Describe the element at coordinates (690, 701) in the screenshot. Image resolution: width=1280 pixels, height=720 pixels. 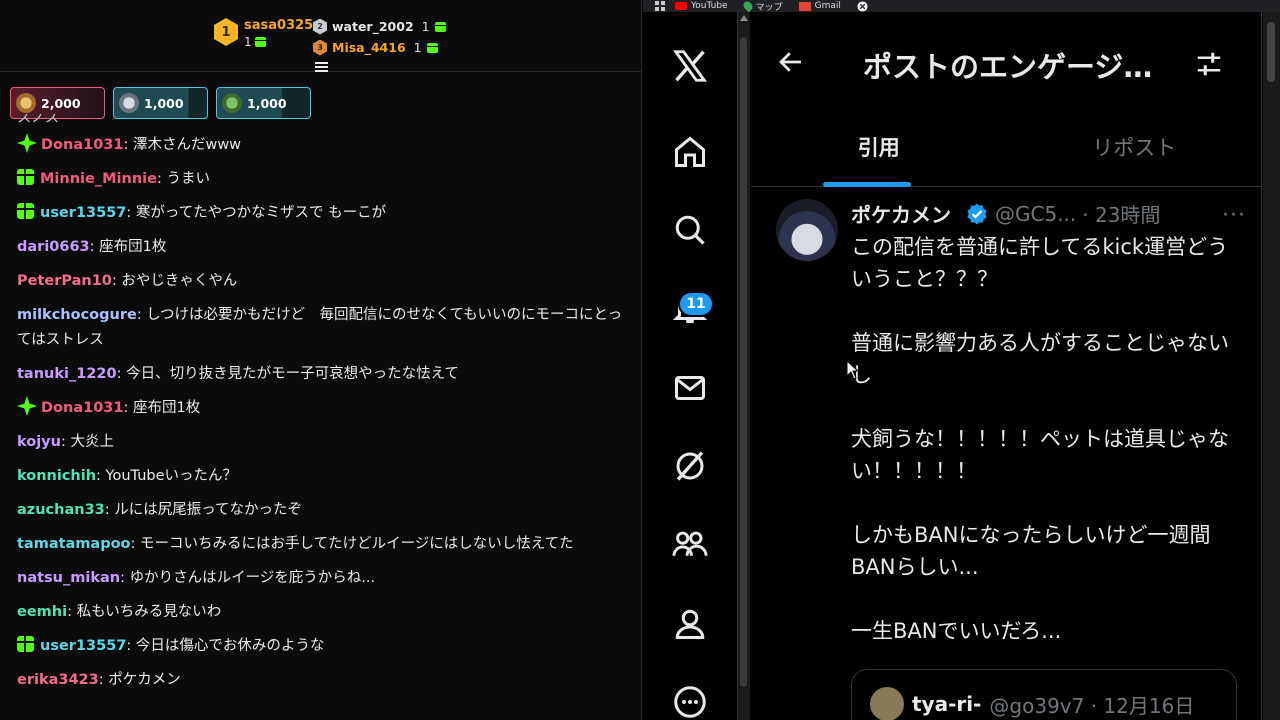
I see `more-options-icon` at that location.